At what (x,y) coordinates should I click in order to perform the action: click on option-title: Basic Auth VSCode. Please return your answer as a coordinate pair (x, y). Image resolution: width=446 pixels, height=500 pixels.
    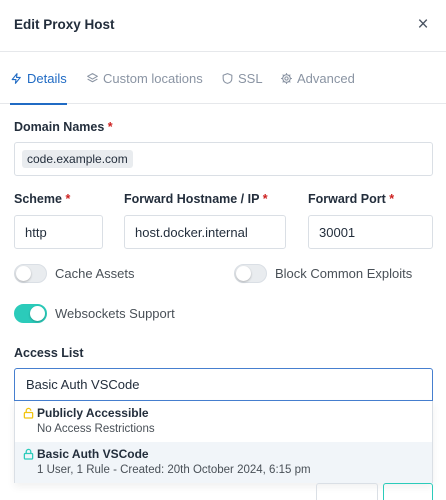
    Looking at the image, I should click on (86, 454).